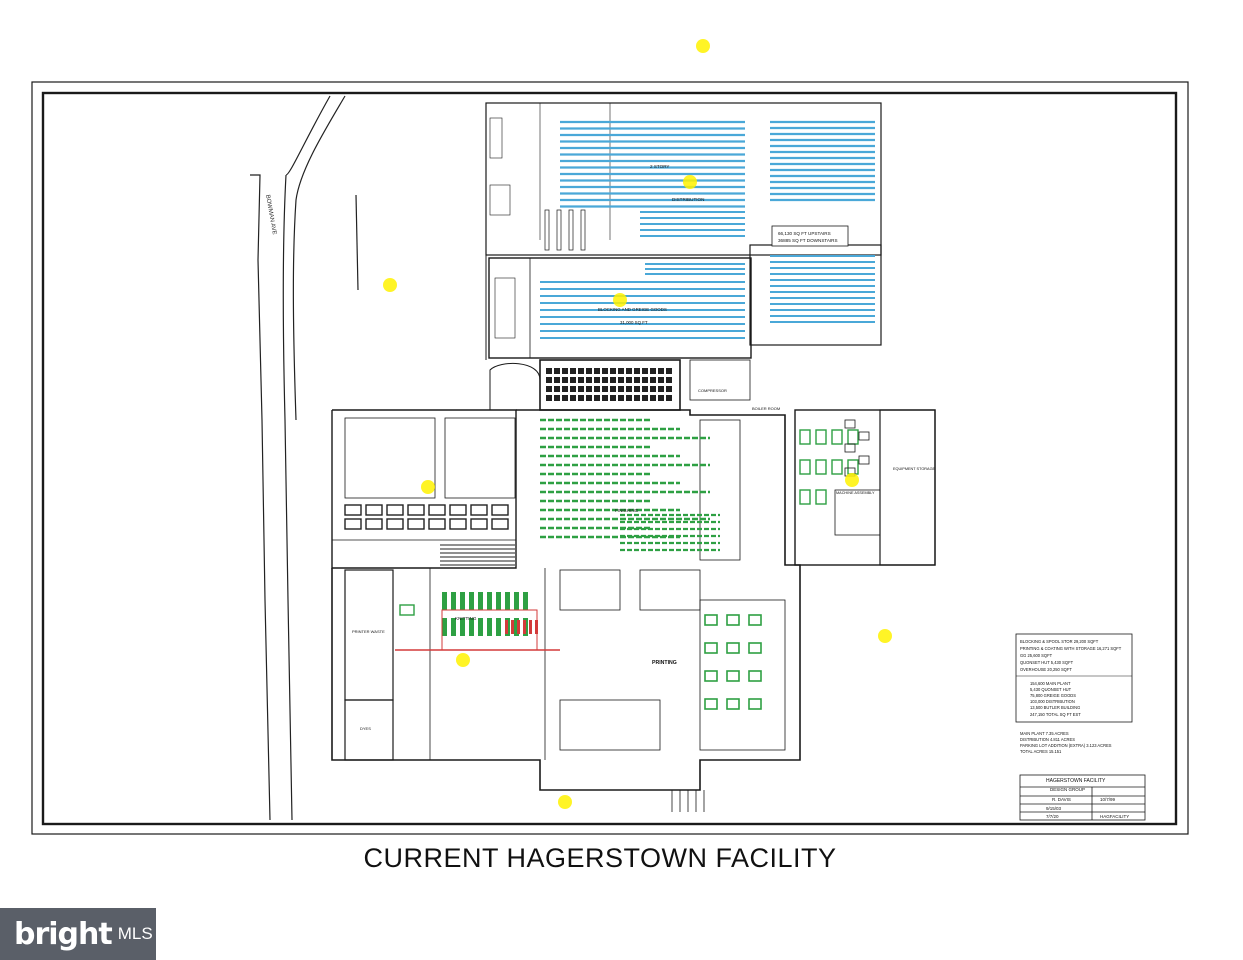  Describe the element at coordinates (1050, 683) in the screenshot. I see `area-line: 154,600 MAIN PLANT` at that location.